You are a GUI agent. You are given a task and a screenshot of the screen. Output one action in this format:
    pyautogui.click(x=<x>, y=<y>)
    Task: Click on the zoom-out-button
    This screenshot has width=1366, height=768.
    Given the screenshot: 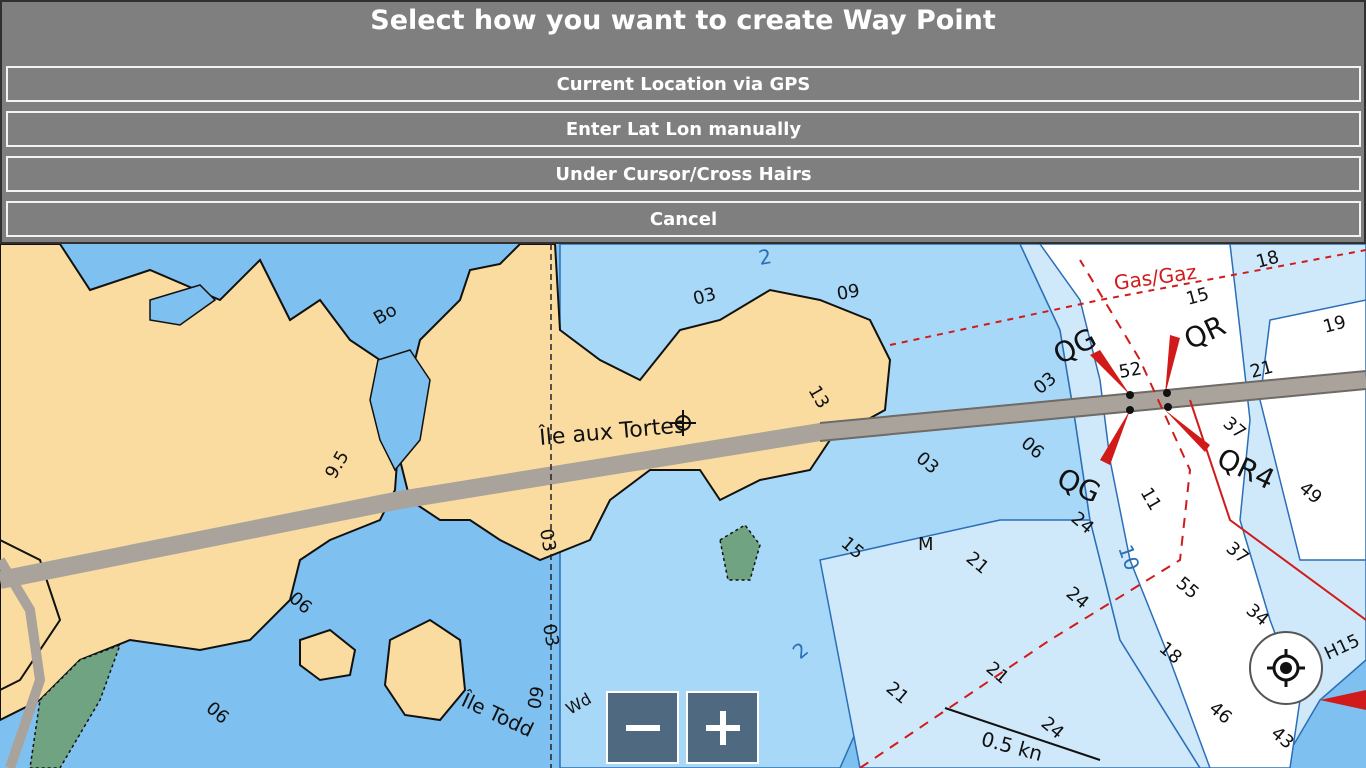 What is the action you would take?
    pyautogui.click(x=642, y=727)
    